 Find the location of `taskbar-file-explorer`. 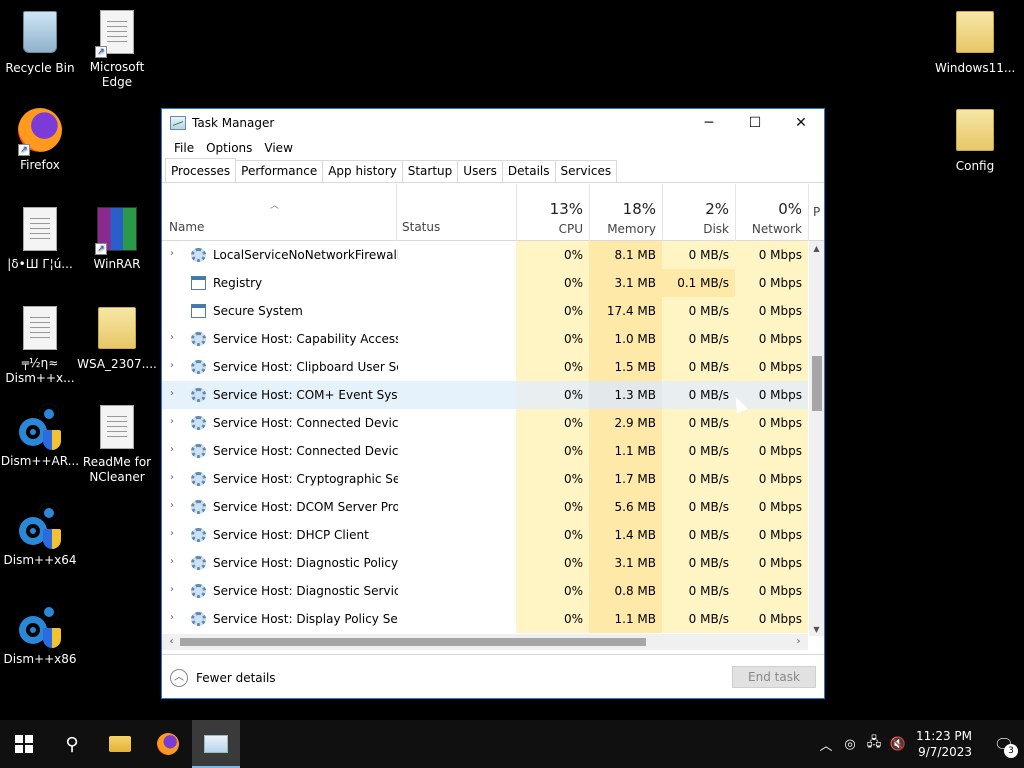

taskbar-file-explorer is located at coordinates (120, 744).